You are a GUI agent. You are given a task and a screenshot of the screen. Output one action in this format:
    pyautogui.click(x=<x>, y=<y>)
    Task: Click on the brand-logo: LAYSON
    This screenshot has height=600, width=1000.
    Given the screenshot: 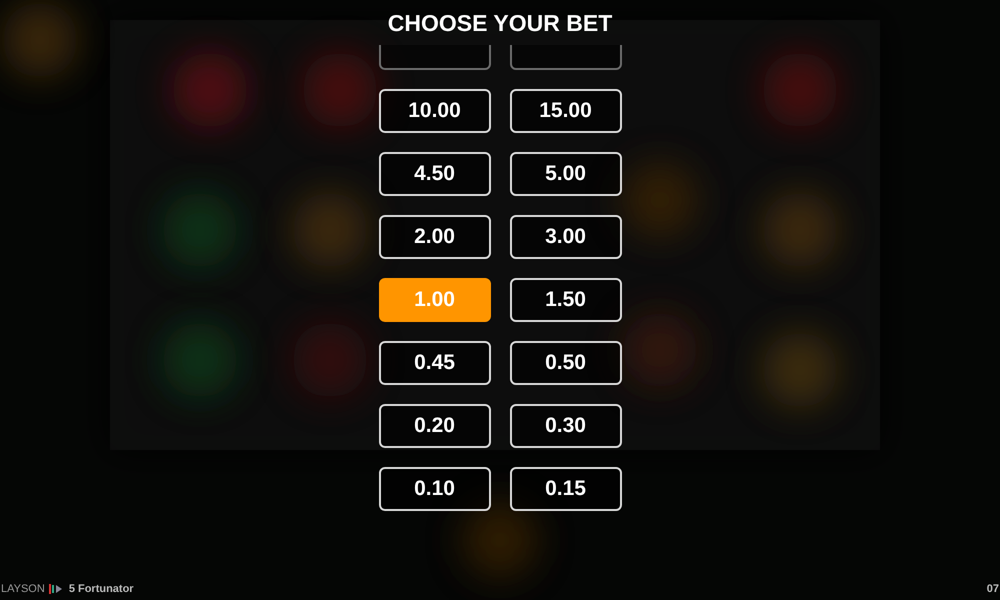 What is the action you would take?
    pyautogui.click(x=23, y=589)
    